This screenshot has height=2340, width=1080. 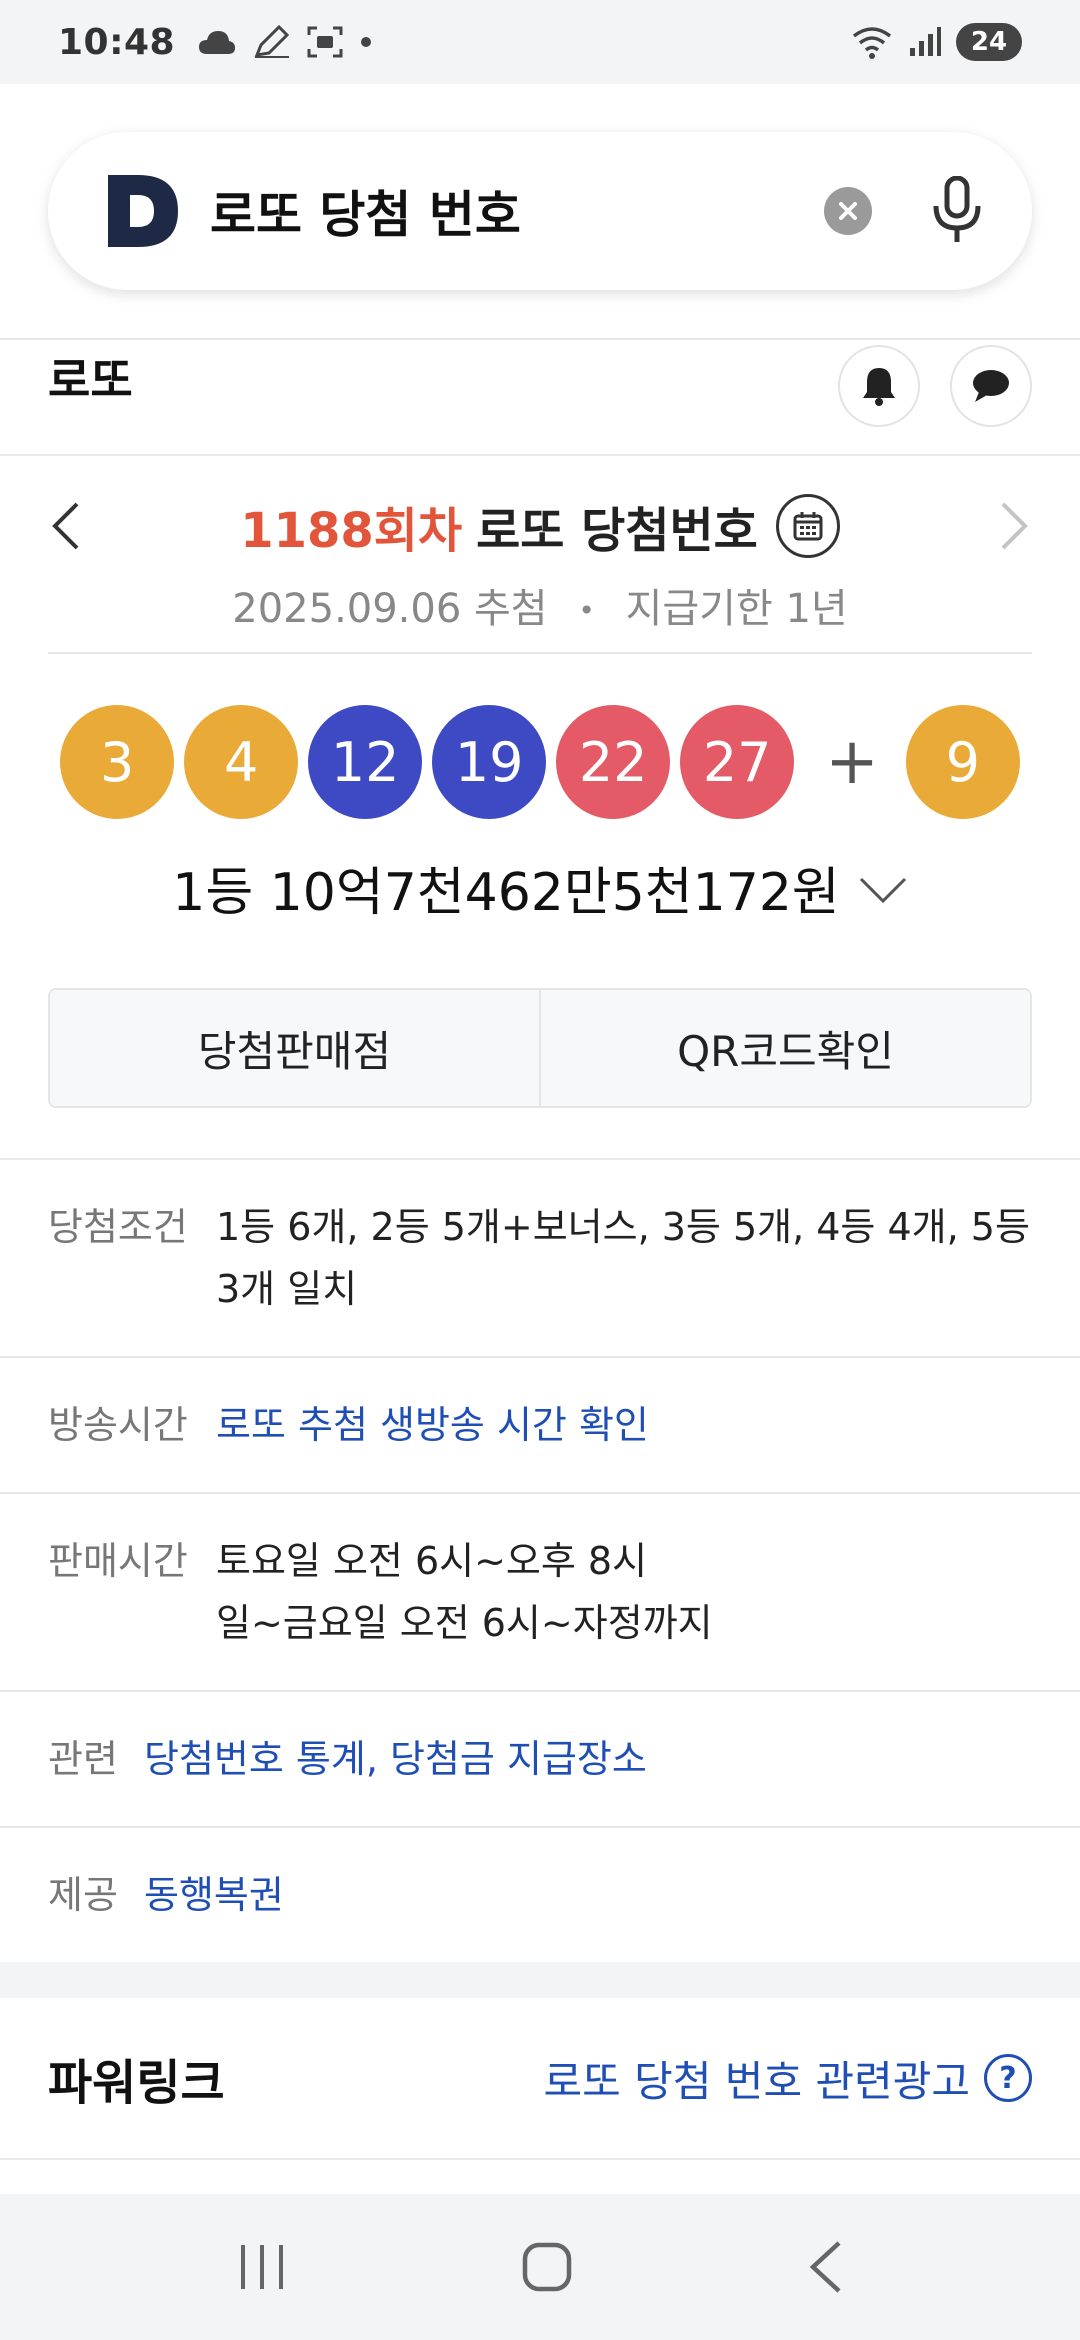 What do you see at coordinates (540, 1895) in the screenshot?
I see `info-row-provider: 제공 동행복권` at bounding box center [540, 1895].